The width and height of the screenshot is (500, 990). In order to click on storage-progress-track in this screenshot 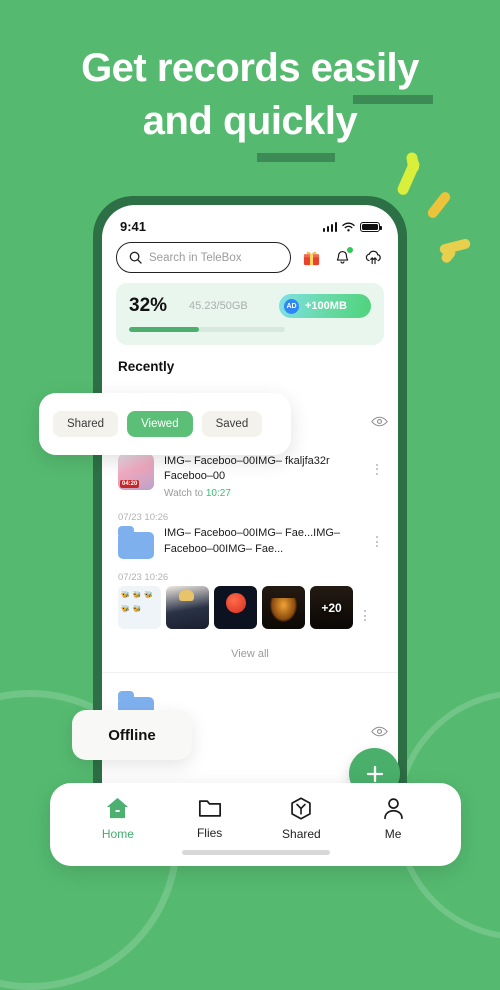, I will do `click(207, 329)`.